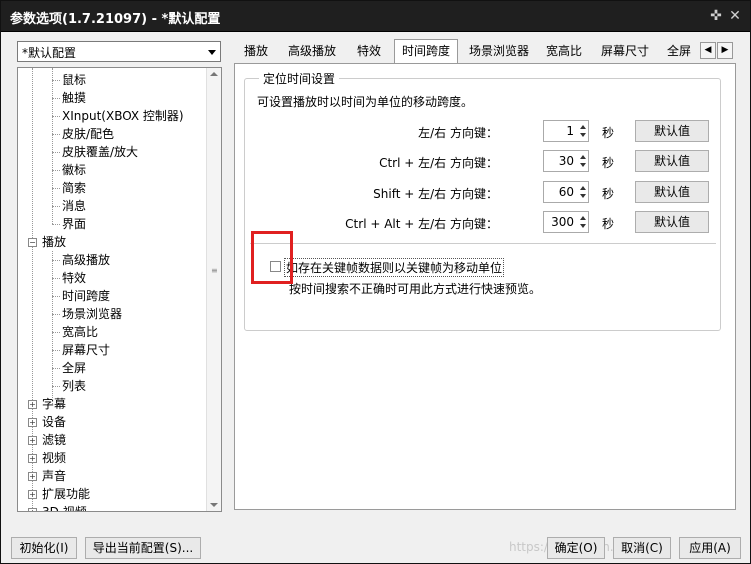 This screenshot has height=564, width=751. What do you see at coordinates (214, 270) in the screenshot?
I see `scroll-grip-icon: ≡` at bounding box center [214, 270].